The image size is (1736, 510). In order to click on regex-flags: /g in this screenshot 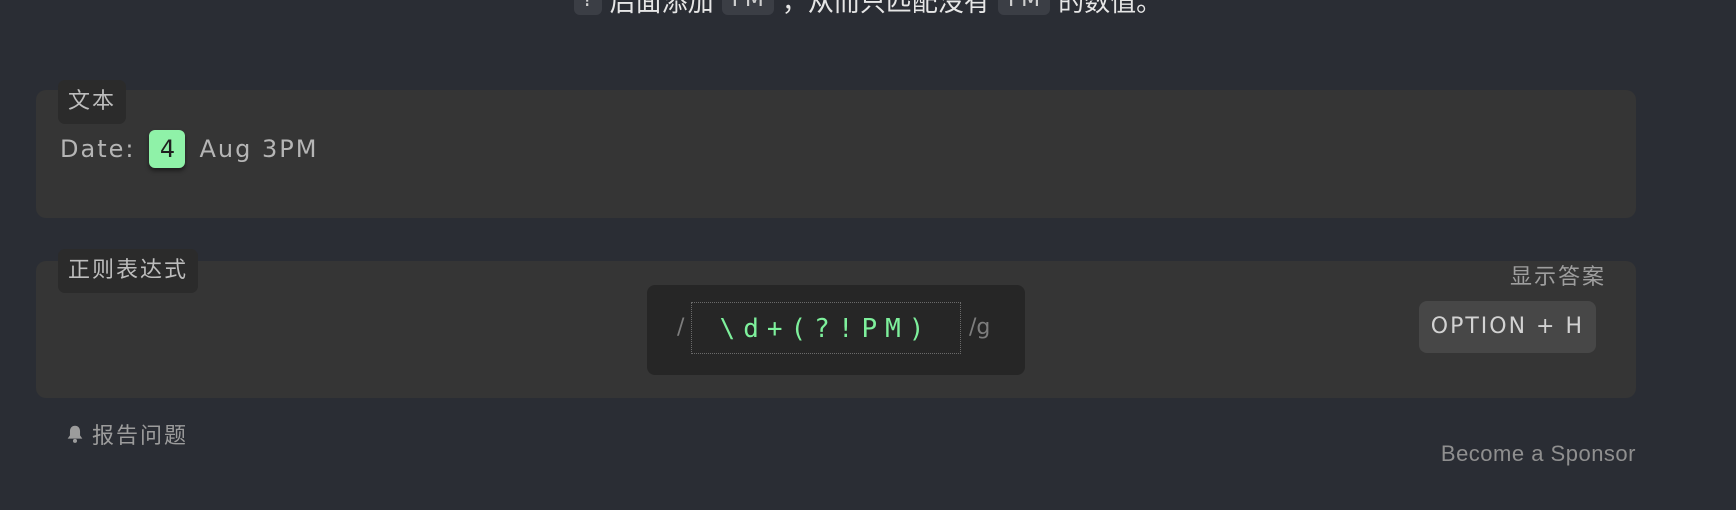, I will do `click(980, 327)`.